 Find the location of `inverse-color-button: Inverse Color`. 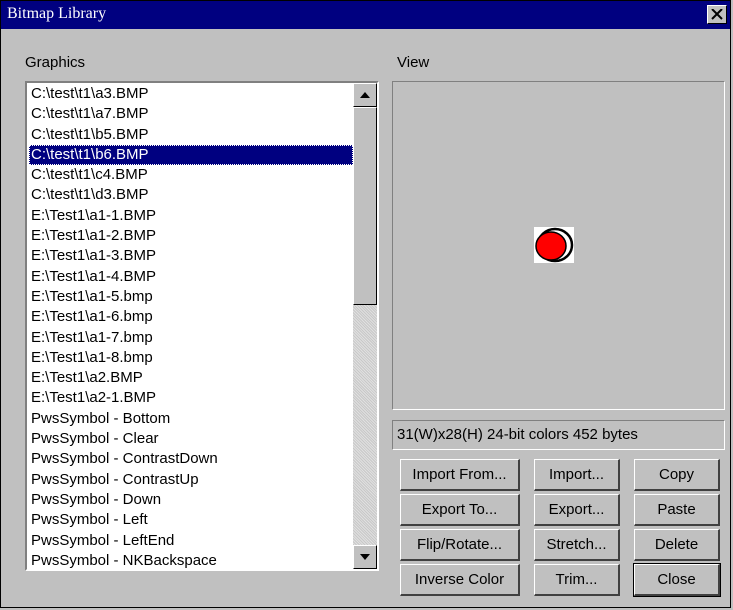

inverse-color-button: Inverse Color is located at coordinates (460, 580).